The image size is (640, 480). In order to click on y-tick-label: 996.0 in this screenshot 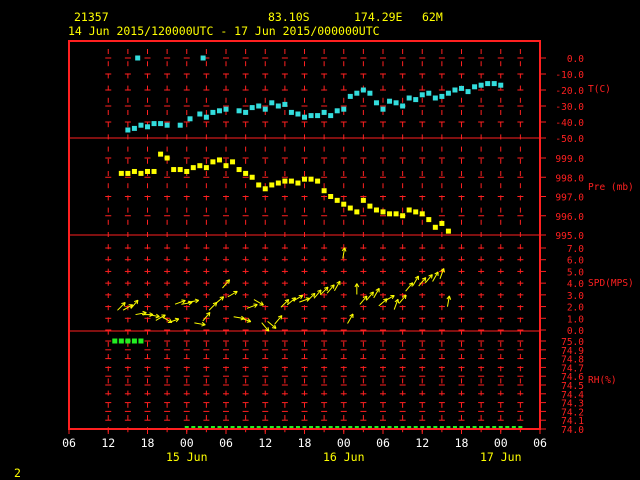, I will do `click(569, 217)`.